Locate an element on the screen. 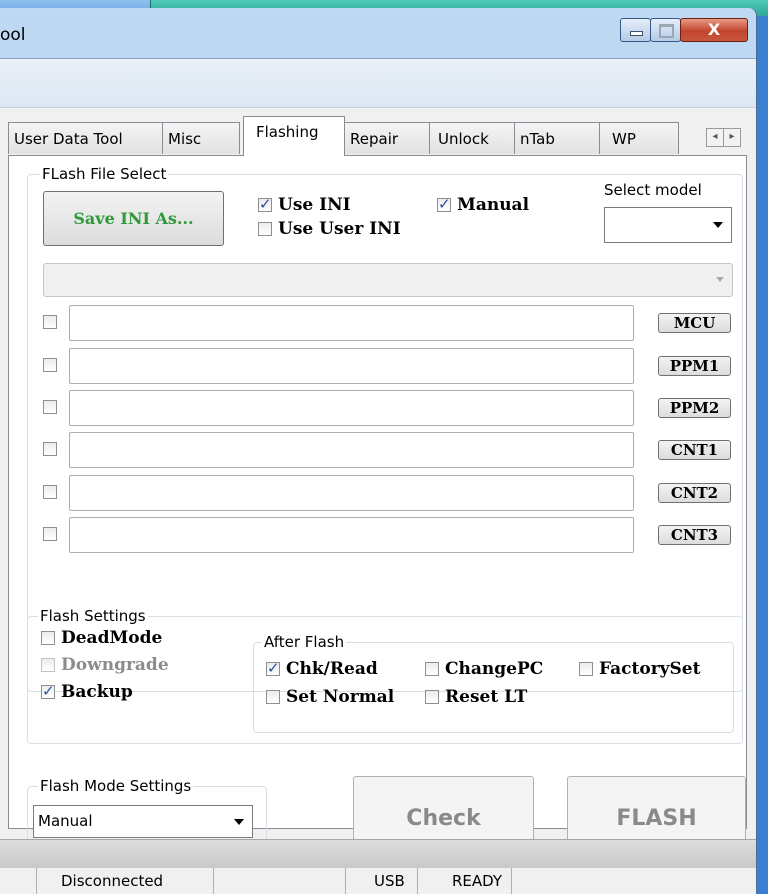 This screenshot has width=768, height=894. status-bar: Disconnected USB READY is located at coordinates (378, 866).